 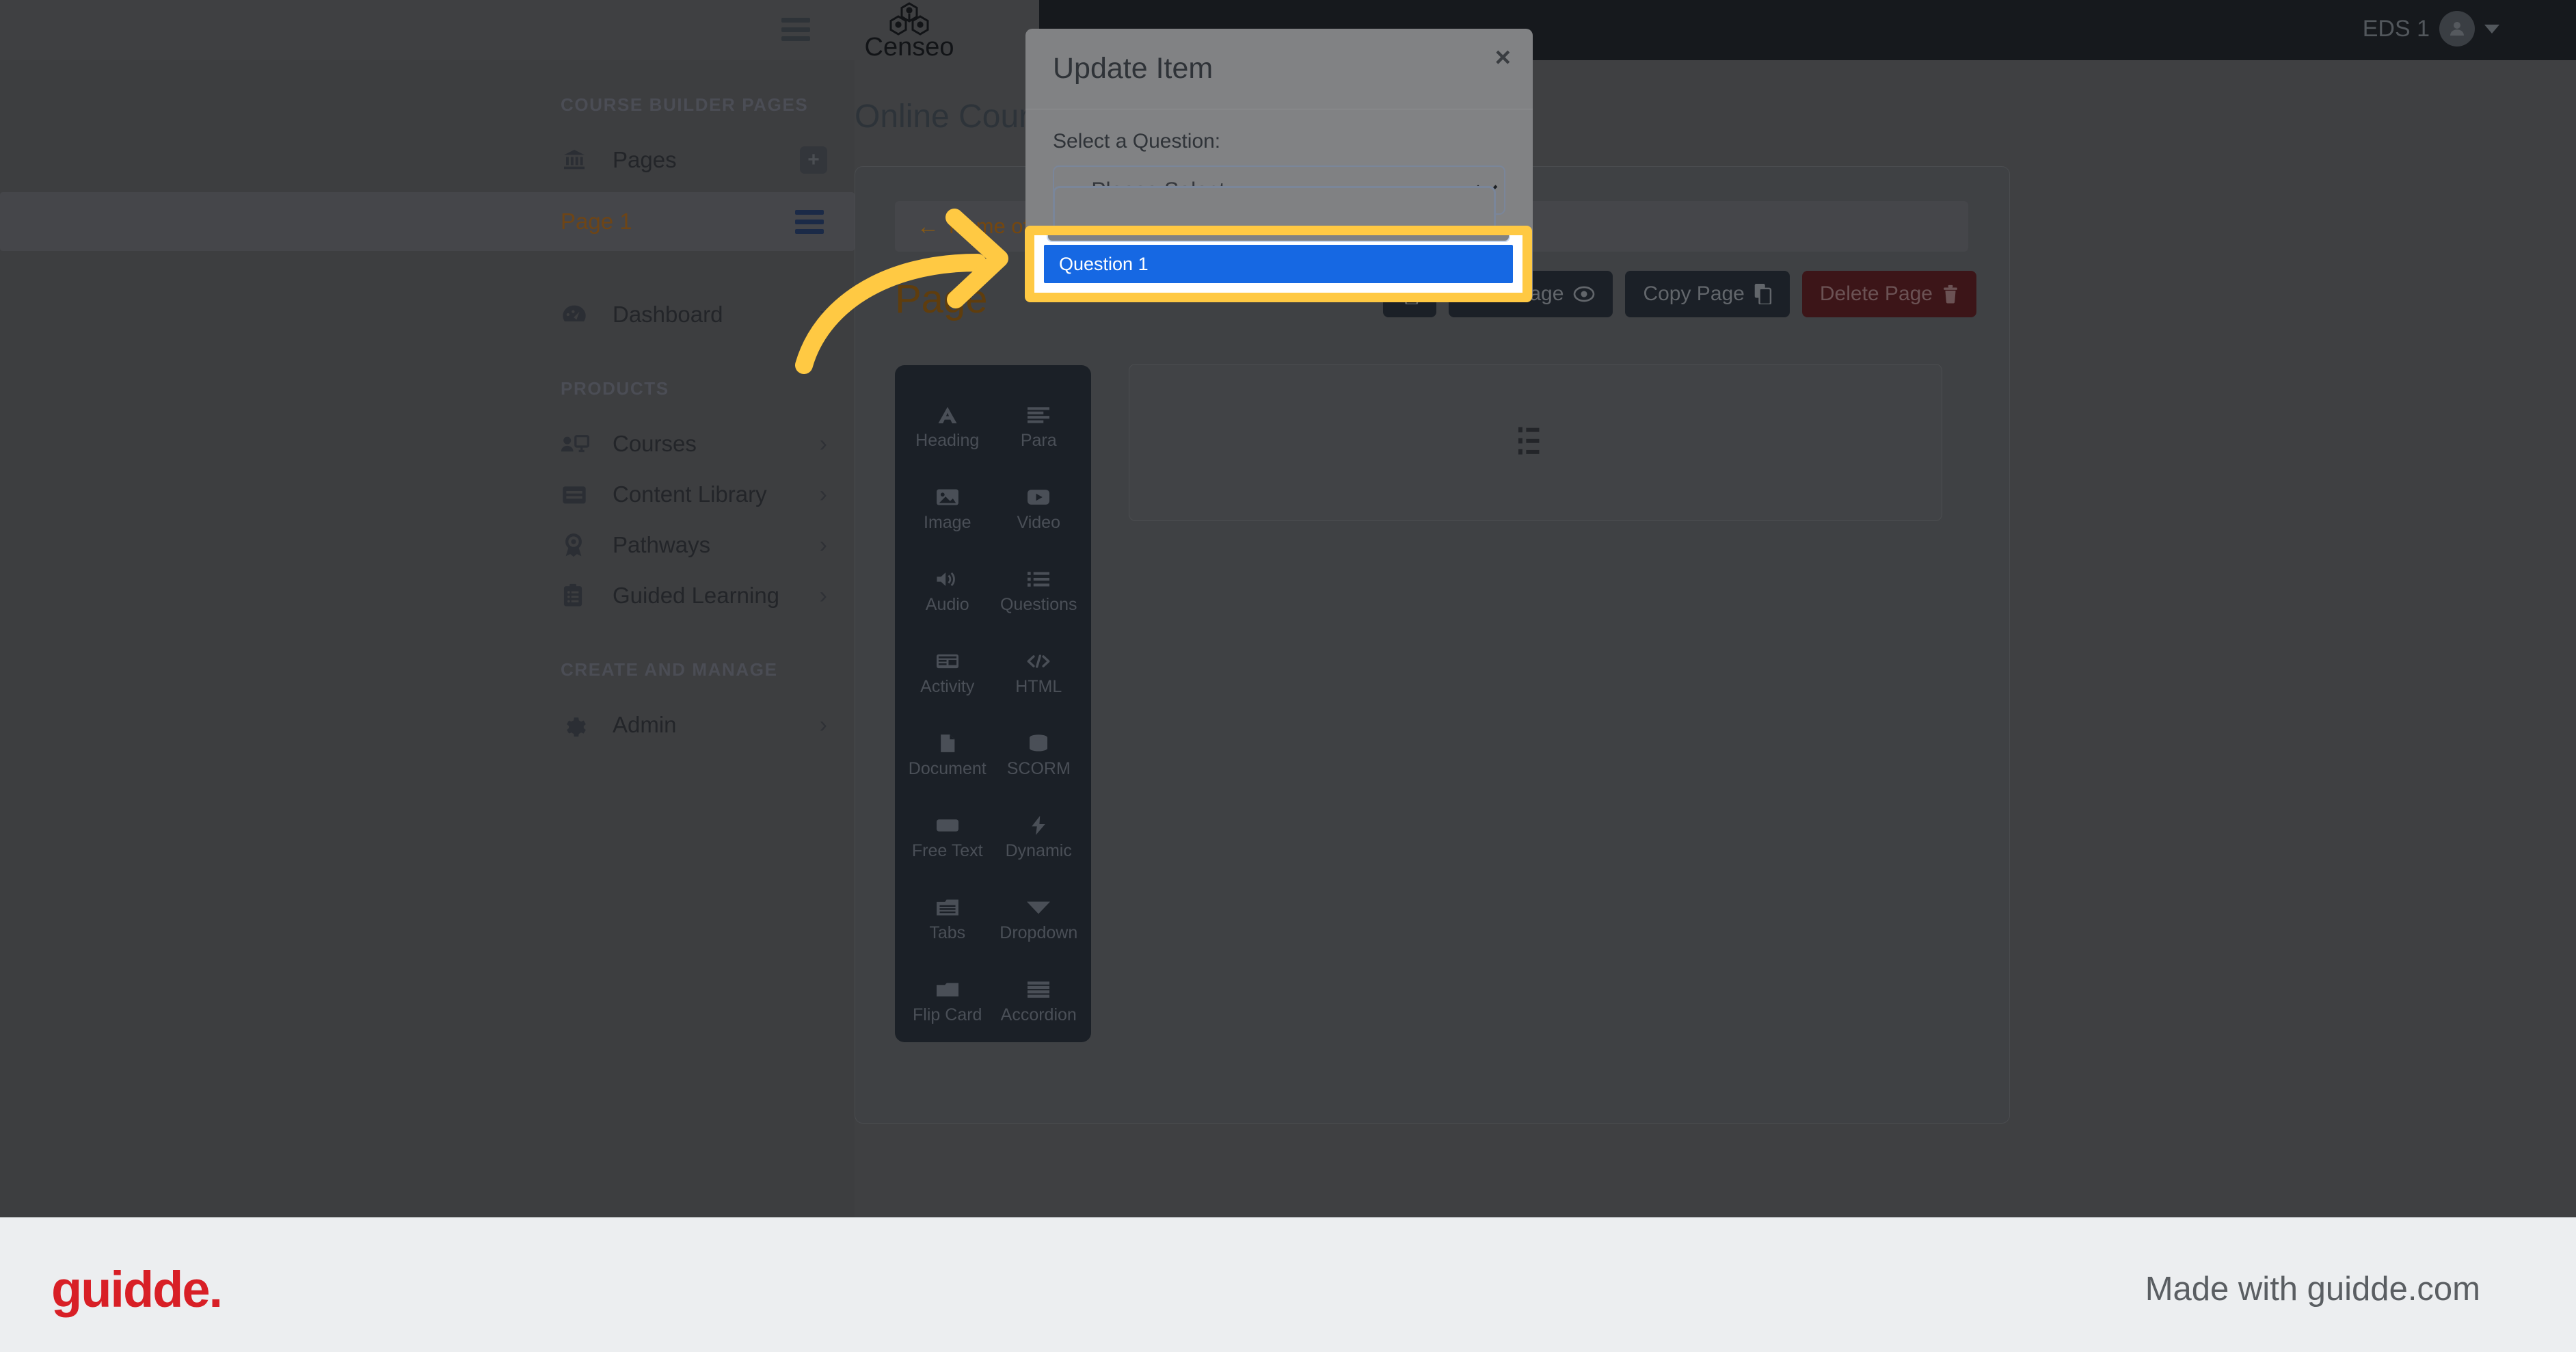 I want to click on copy-icon, so click(x=1763, y=294).